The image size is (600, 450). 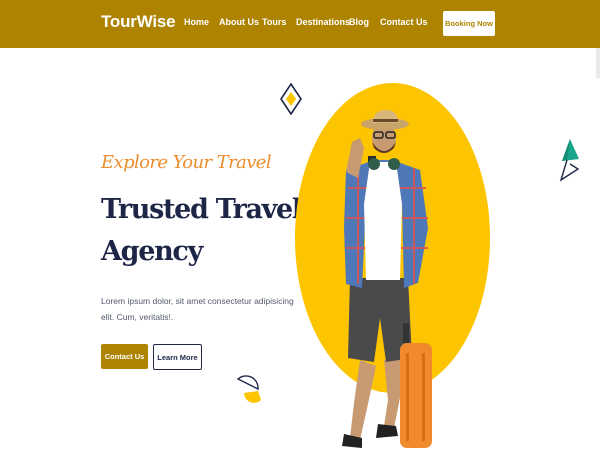 What do you see at coordinates (291, 99) in the screenshot?
I see `diamond-decoration-icon` at bounding box center [291, 99].